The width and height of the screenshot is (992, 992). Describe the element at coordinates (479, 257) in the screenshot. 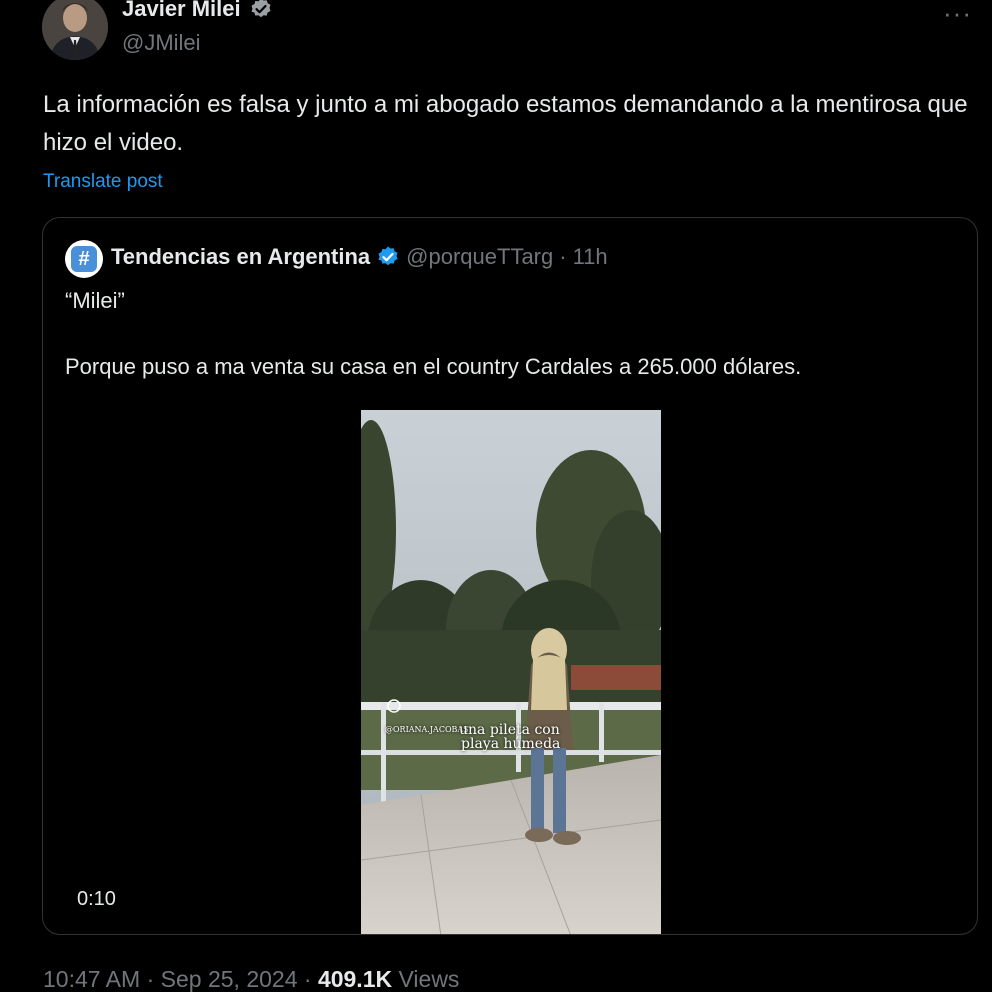

I see `quoted-handle: @porqueTTarg` at that location.